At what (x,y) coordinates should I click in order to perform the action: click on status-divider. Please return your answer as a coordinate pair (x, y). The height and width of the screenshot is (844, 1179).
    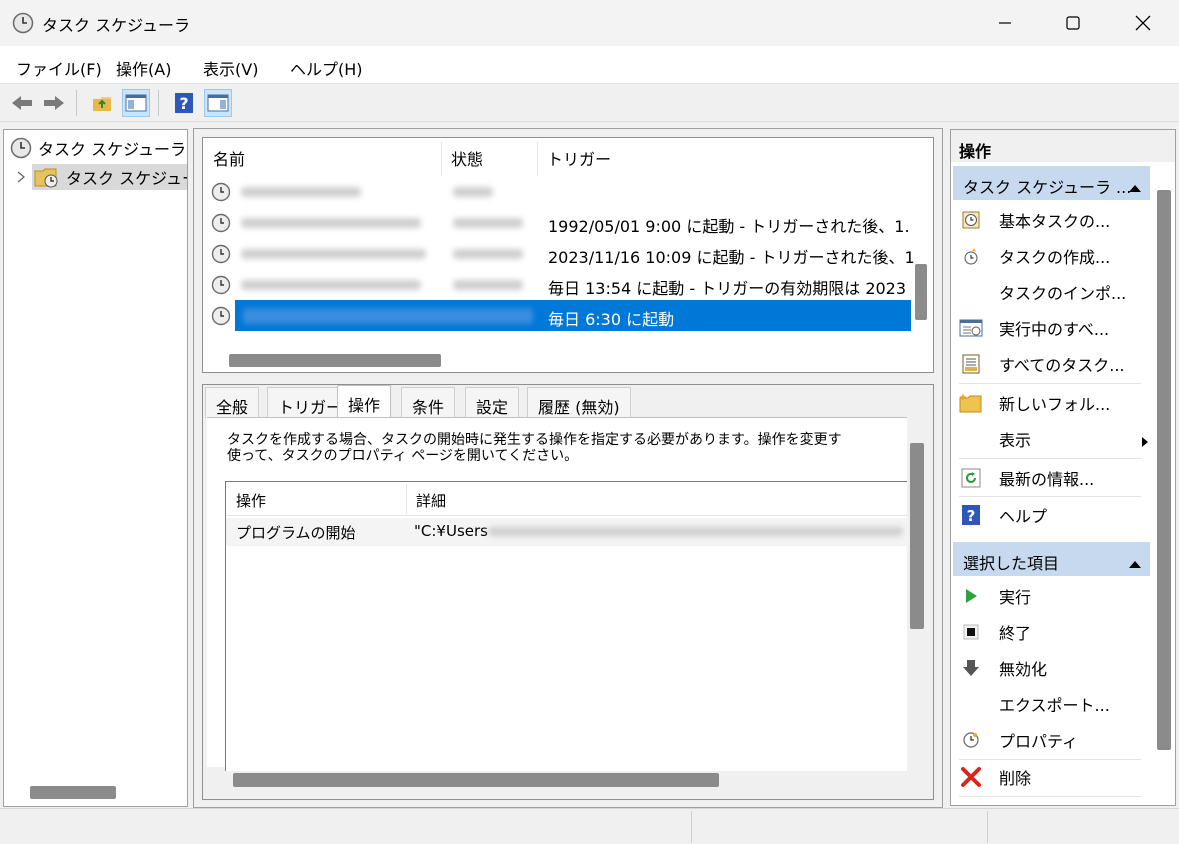
    Looking at the image, I should click on (691, 827).